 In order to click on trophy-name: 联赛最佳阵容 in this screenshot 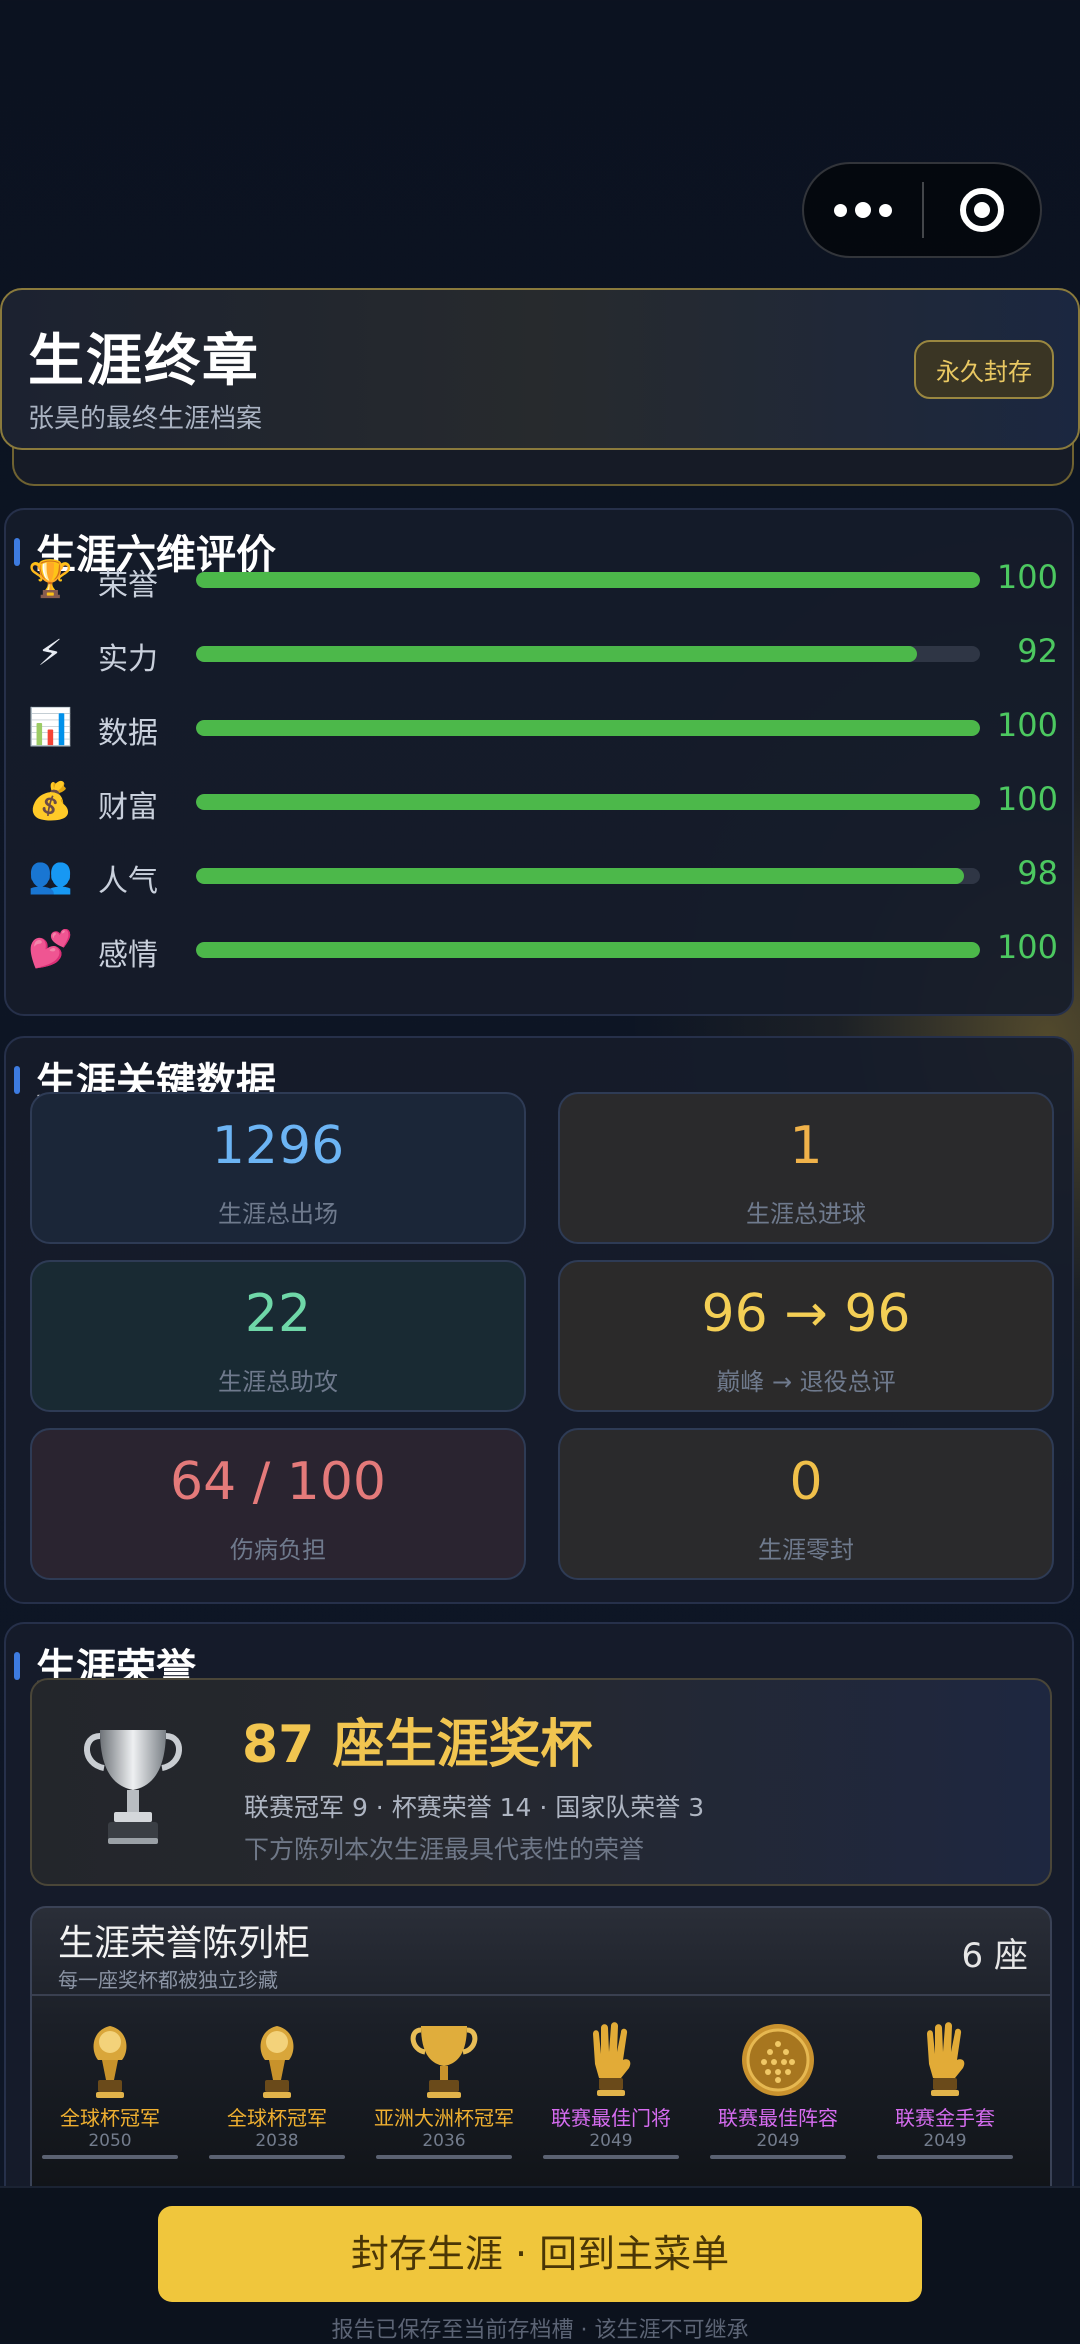, I will do `click(778, 2118)`.